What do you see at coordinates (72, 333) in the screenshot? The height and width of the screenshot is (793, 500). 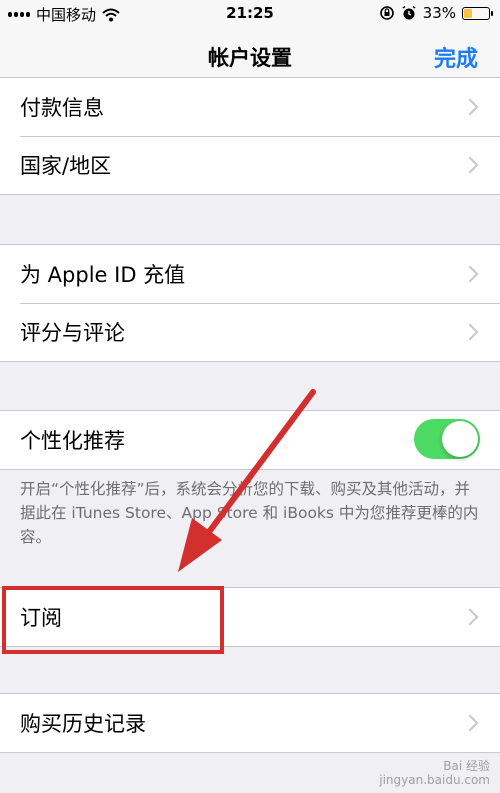 I see `ratings-reviews-label: 评分与评论` at bounding box center [72, 333].